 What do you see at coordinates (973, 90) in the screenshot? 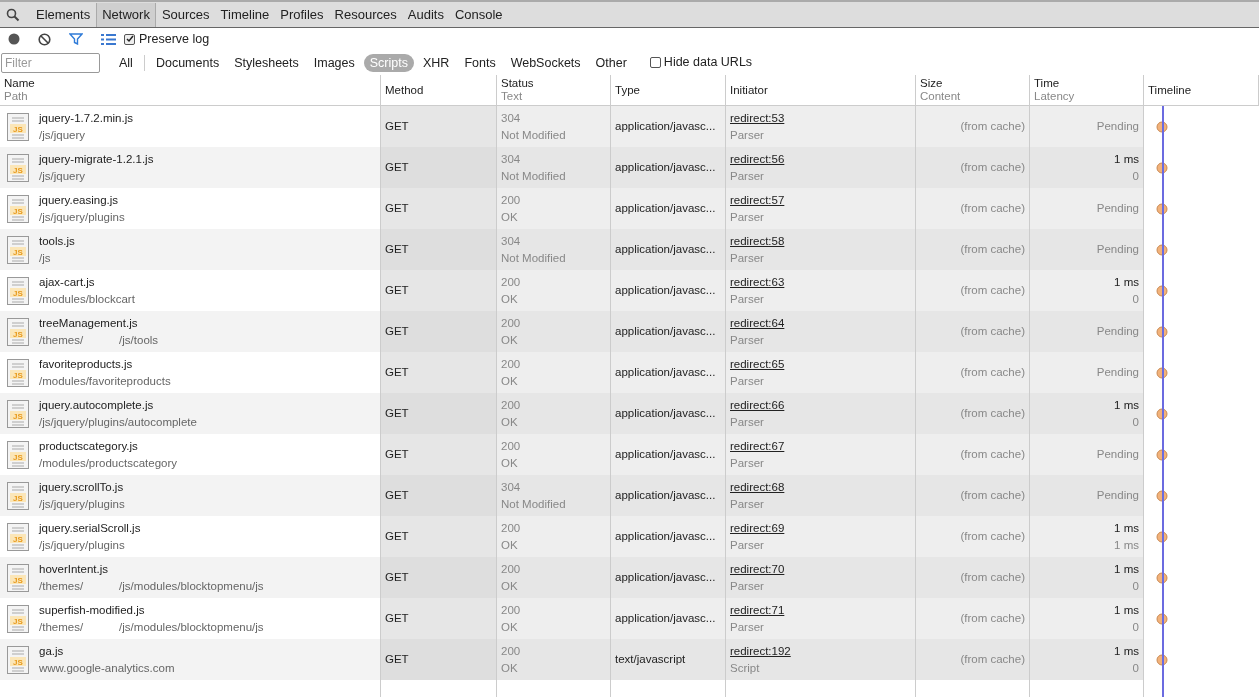
I see `column-header: Size Content` at bounding box center [973, 90].